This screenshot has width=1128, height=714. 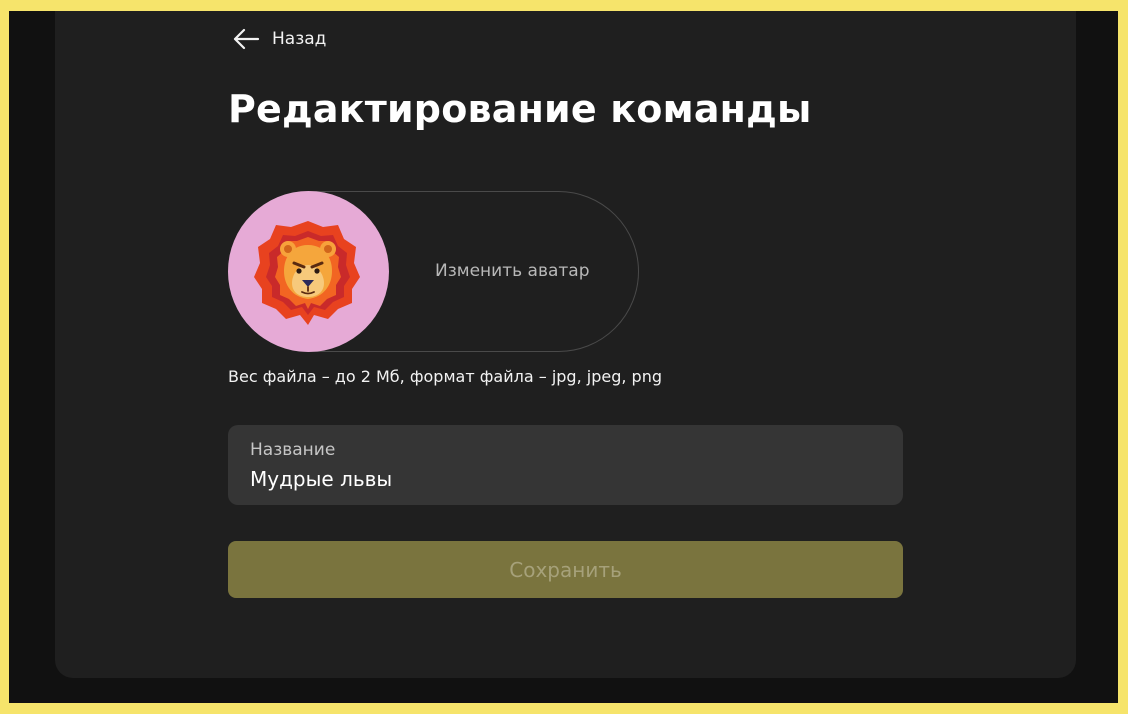 I want to click on lion-avatar-icon, so click(x=307, y=273).